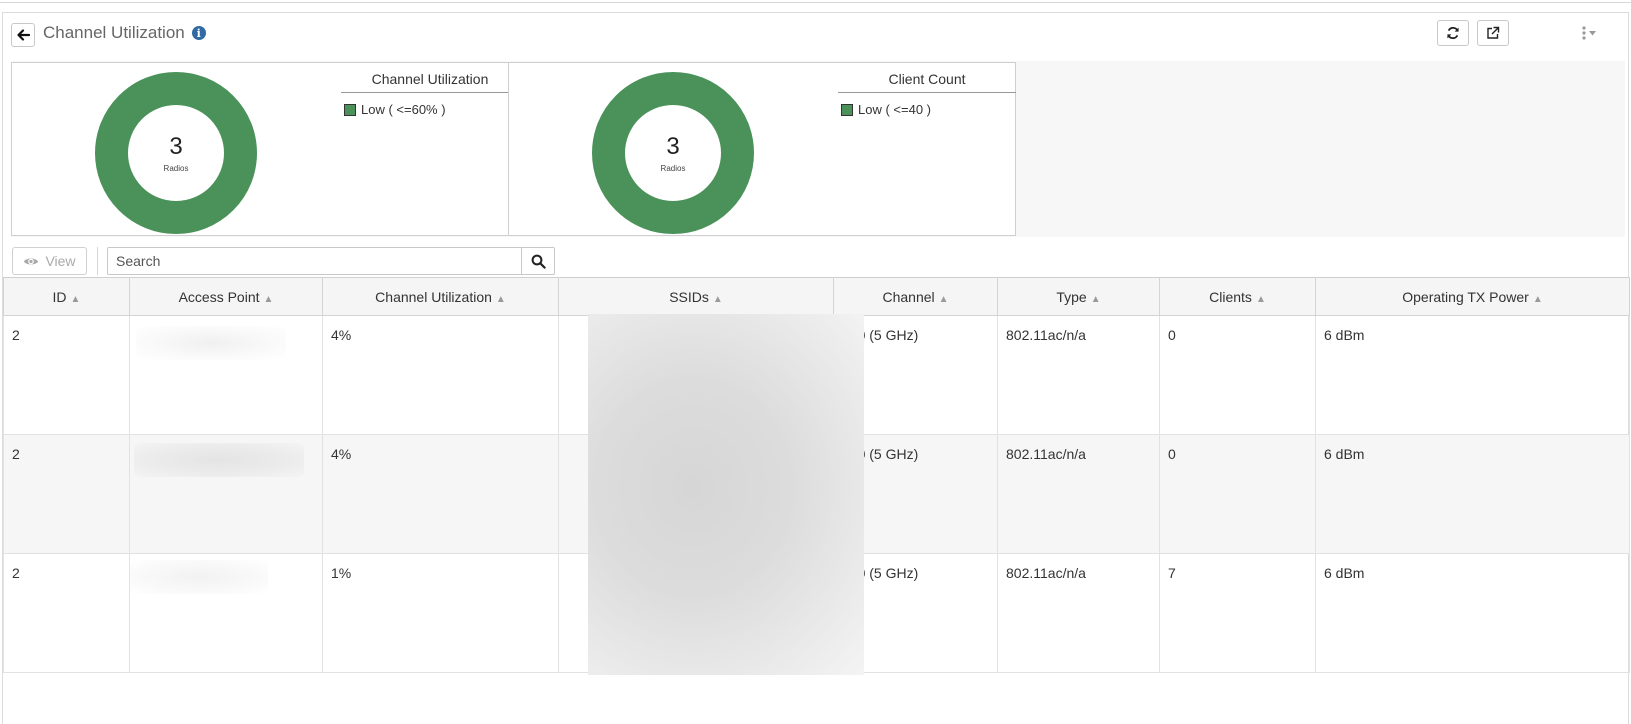 The image size is (1631, 724). What do you see at coordinates (97, 261) in the screenshot?
I see `toolbar-separator` at bounding box center [97, 261].